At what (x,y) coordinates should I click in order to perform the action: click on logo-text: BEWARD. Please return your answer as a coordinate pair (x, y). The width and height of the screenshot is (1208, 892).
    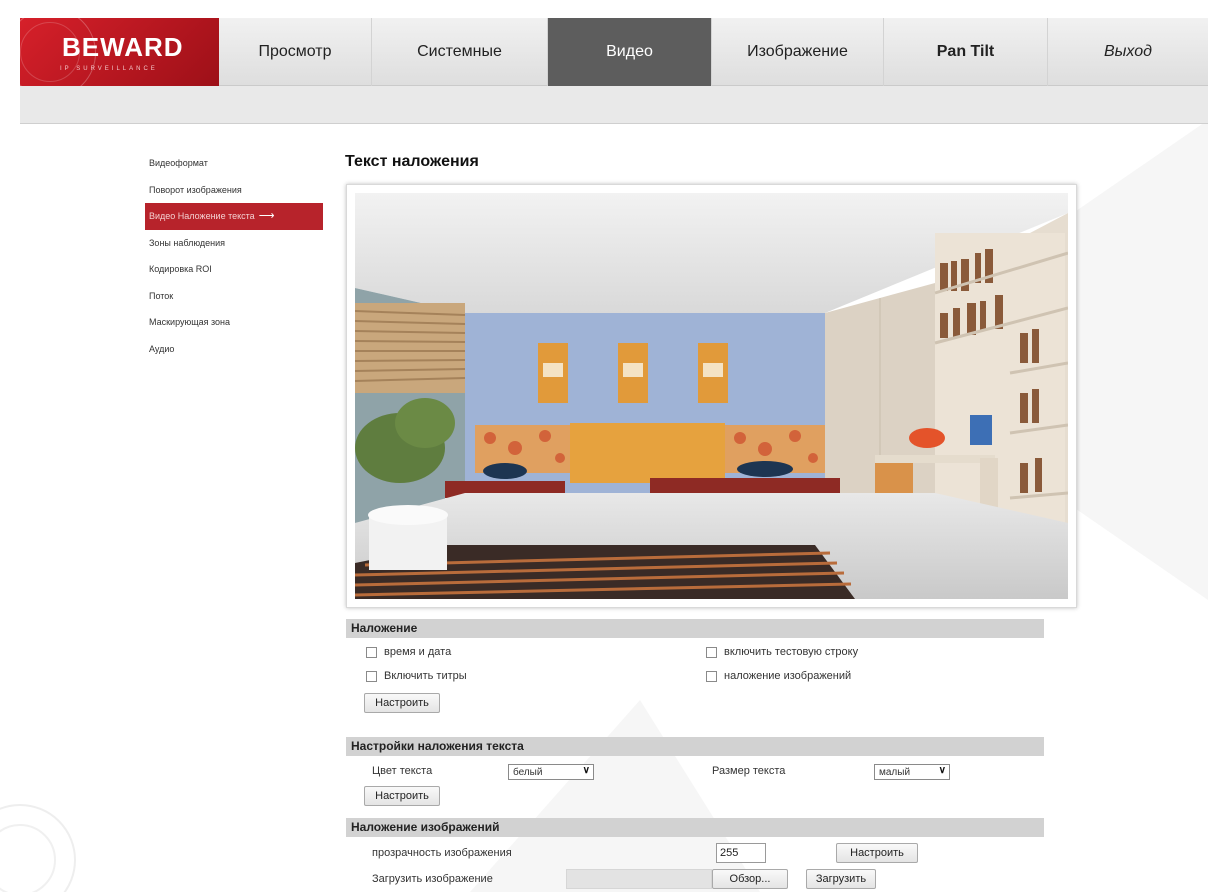
    Looking at the image, I should click on (123, 47).